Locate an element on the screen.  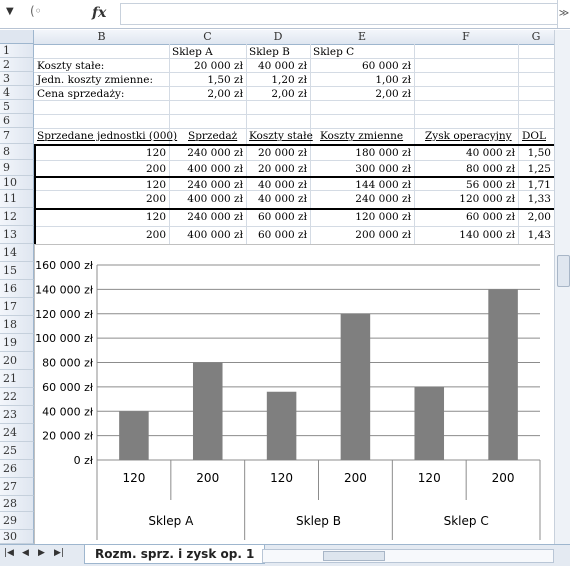
row-header-25: 25 is located at coordinates (17, 451).